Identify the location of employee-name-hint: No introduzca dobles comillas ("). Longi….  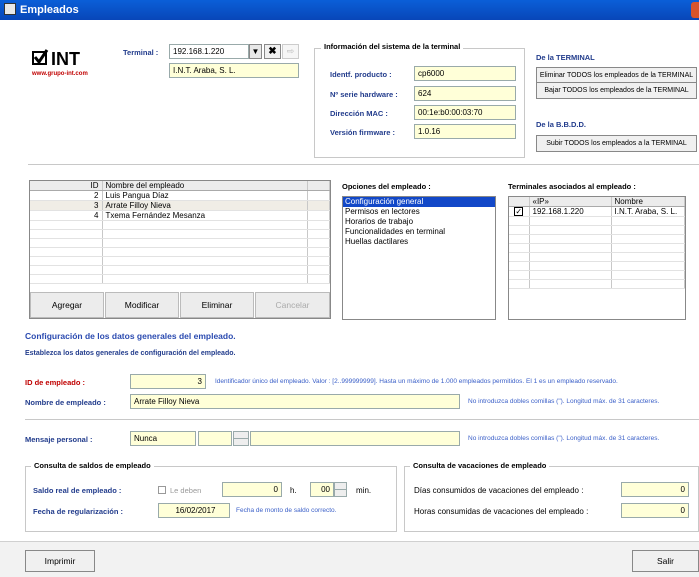
(564, 401).